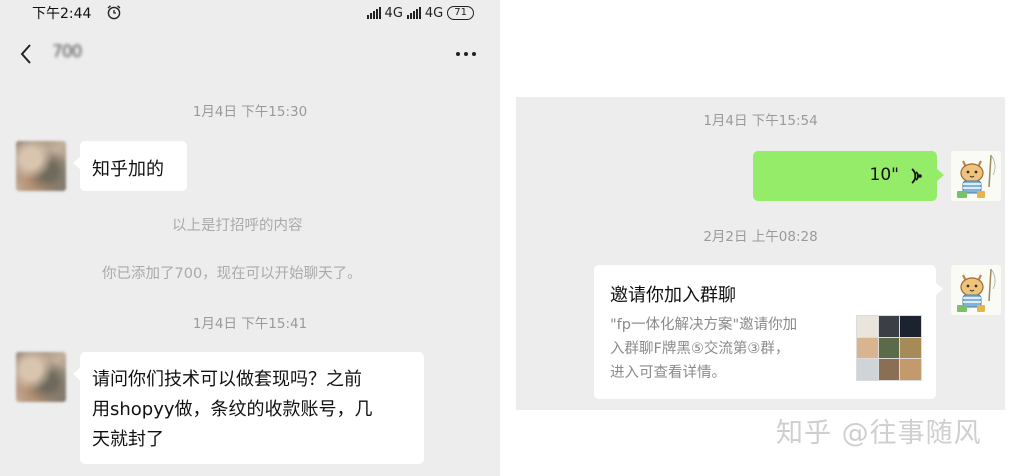 This screenshot has width=1024, height=476. I want to click on message-timestamp: 1月4日 下午15:30, so click(250, 112).